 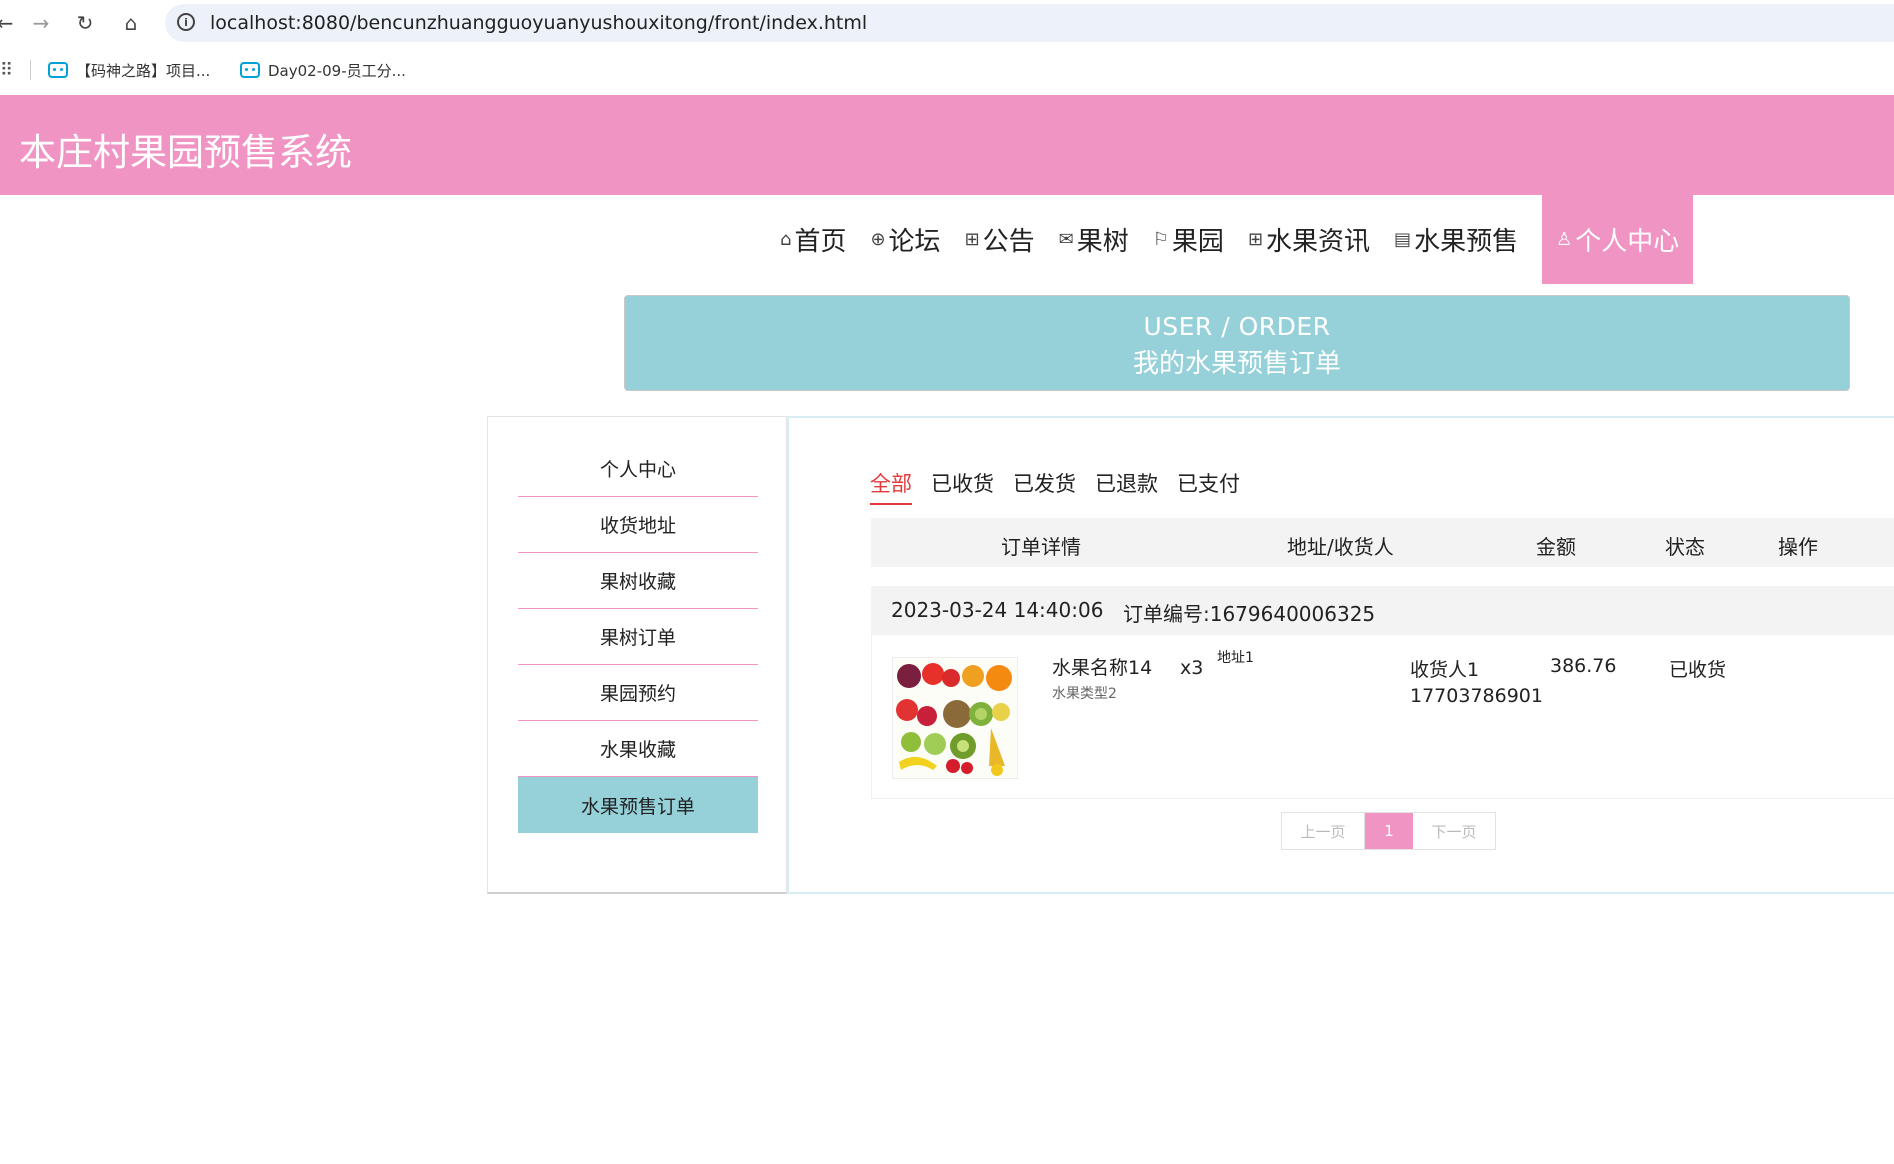 What do you see at coordinates (1564, 239) in the screenshot?
I see `user-icon: ♙` at bounding box center [1564, 239].